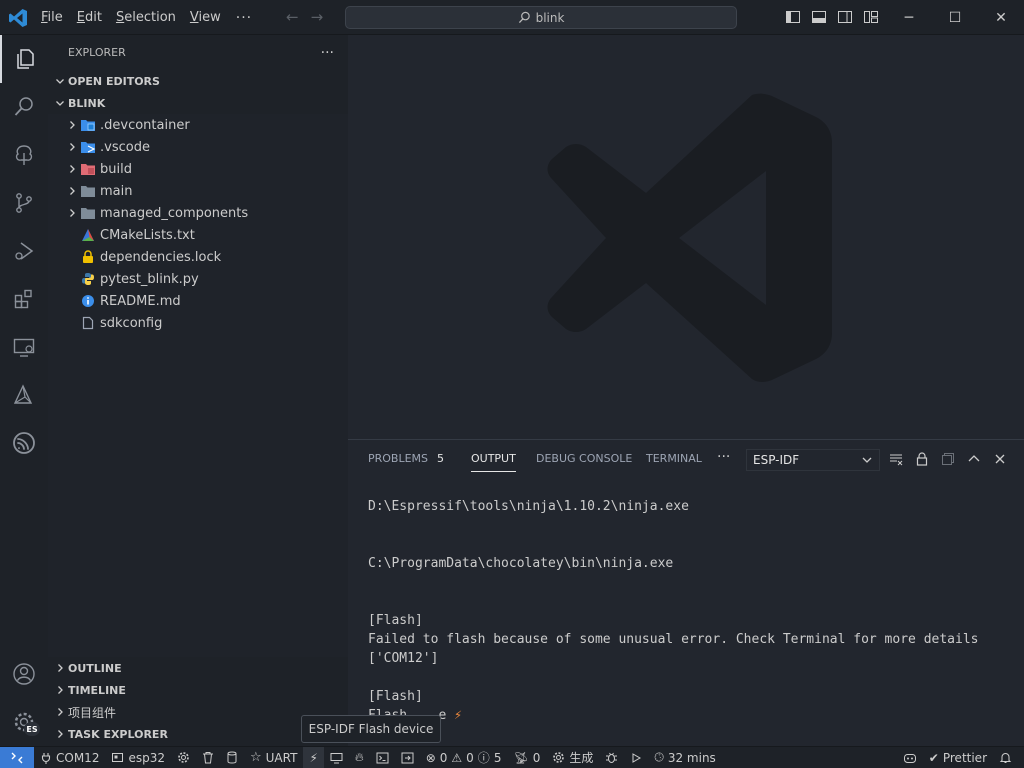 Image resolution: width=1024 pixels, height=768 pixels. What do you see at coordinates (24, 395) in the screenshot?
I see `cmake-activity` at bounding box center [24, 395].